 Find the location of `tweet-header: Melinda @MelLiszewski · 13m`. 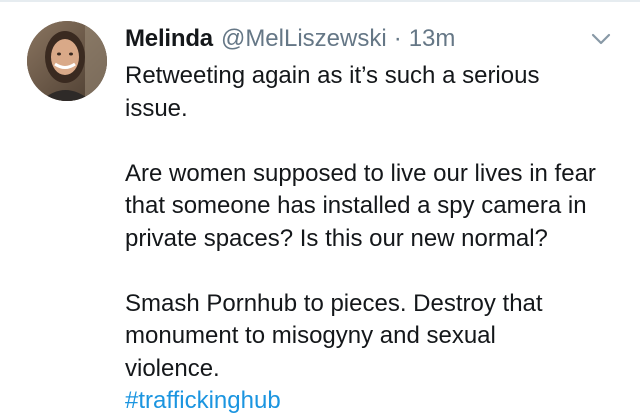

tweet-header: Melinda @MelLiszewski · 13m is located at coordinates (290, 39).